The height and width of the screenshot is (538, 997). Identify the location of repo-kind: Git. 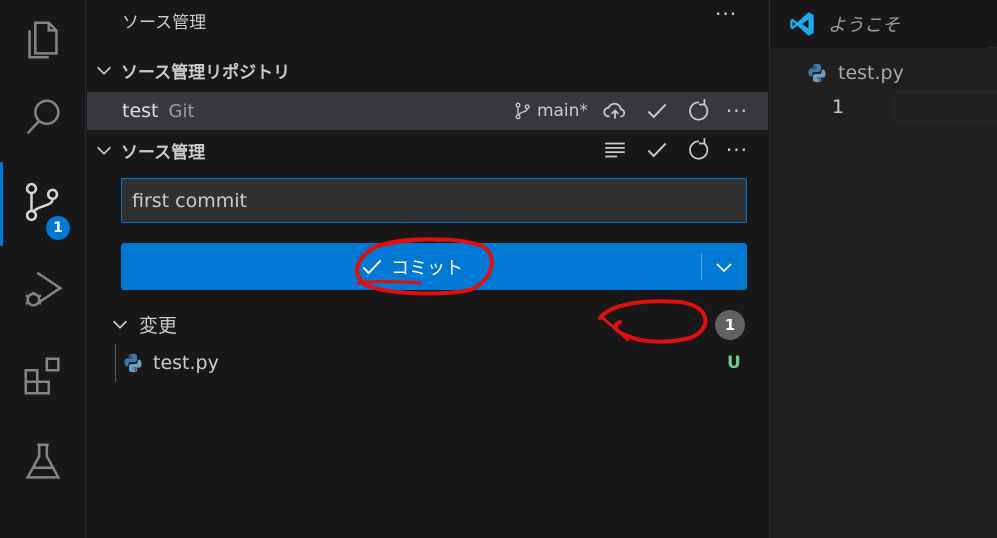
(181, 111).